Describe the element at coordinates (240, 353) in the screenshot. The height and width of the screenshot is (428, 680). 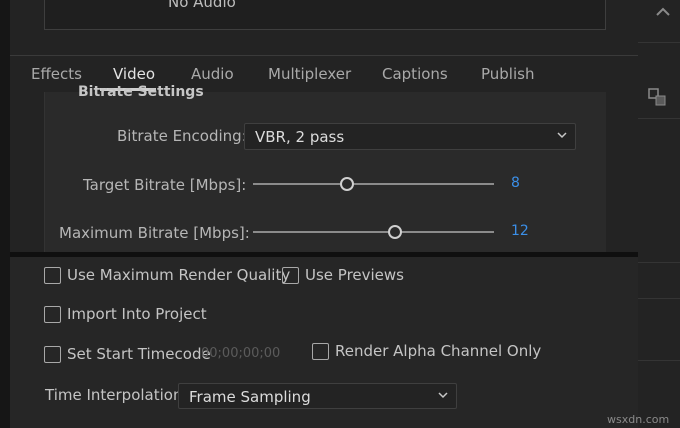
I see `start-timecode-field: 00;00;00;00` at that location.